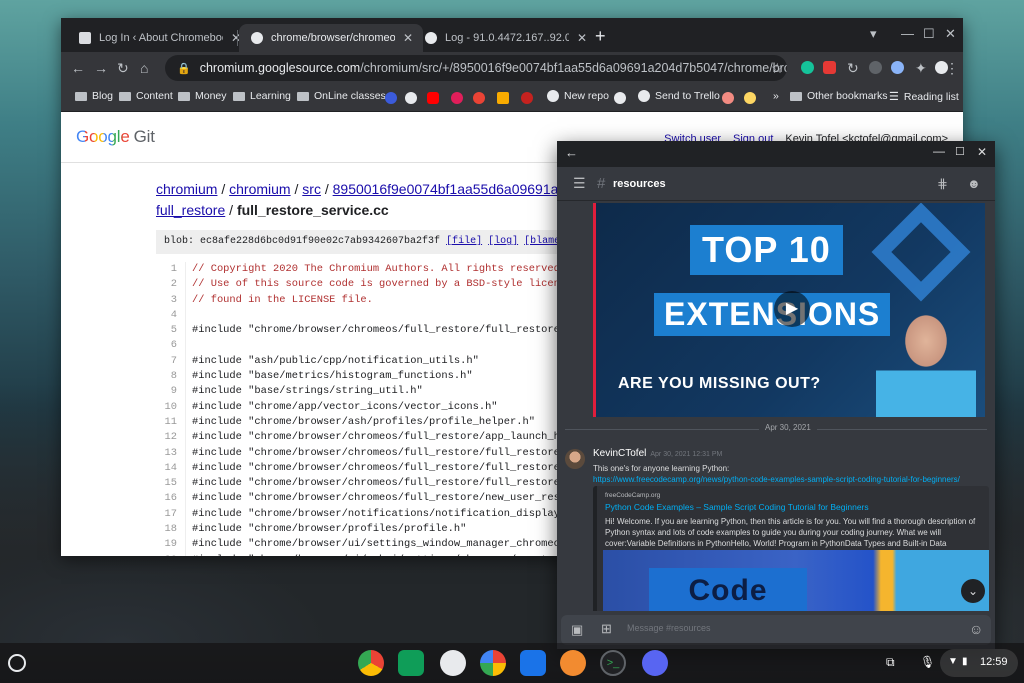  What do you see at coordinates (873, 34) in the screenshot?
I see `tab-search-icon: ▾` at bounding box center [873, 34].